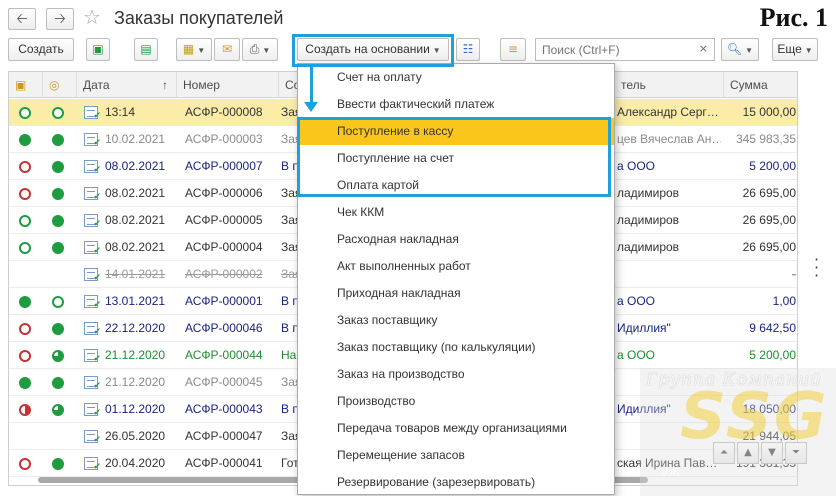 This screenshot has height=496, width=836. Describe the element at coordinates (456, 320) in the screenshot. I see `menu-item: Заказ поставщику` at that location.